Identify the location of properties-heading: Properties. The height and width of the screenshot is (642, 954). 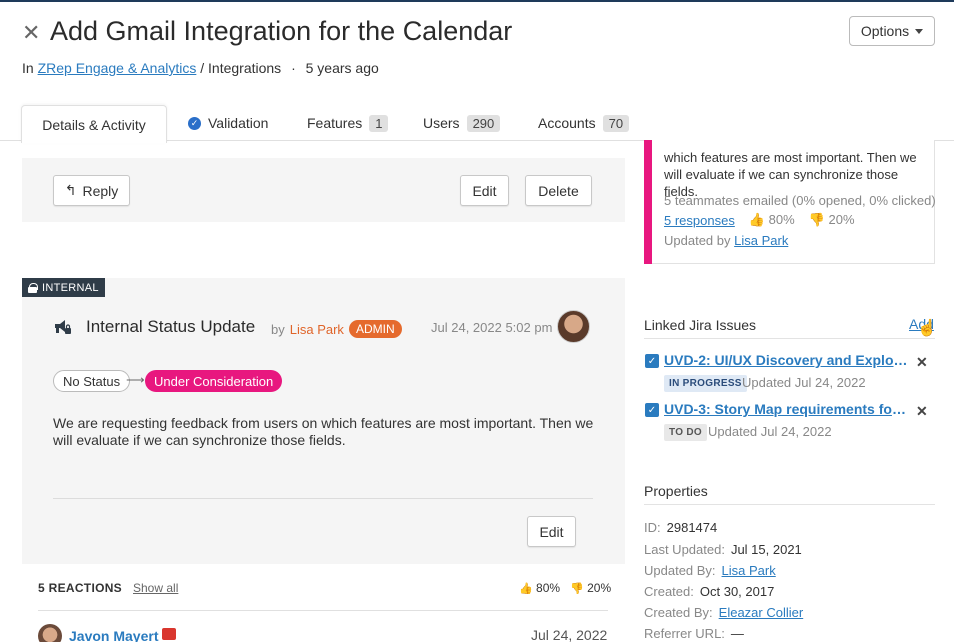
(676, 491).